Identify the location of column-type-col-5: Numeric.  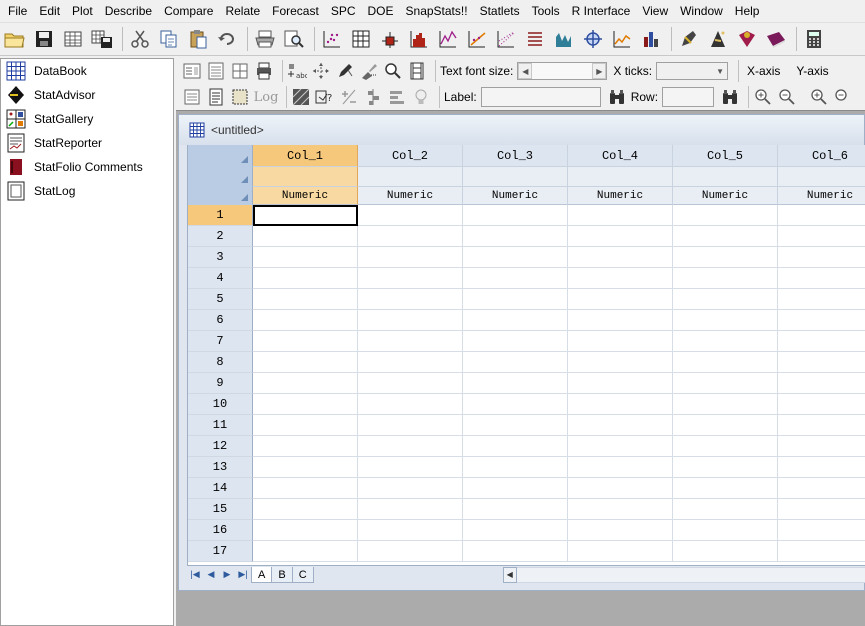
(725, 196).